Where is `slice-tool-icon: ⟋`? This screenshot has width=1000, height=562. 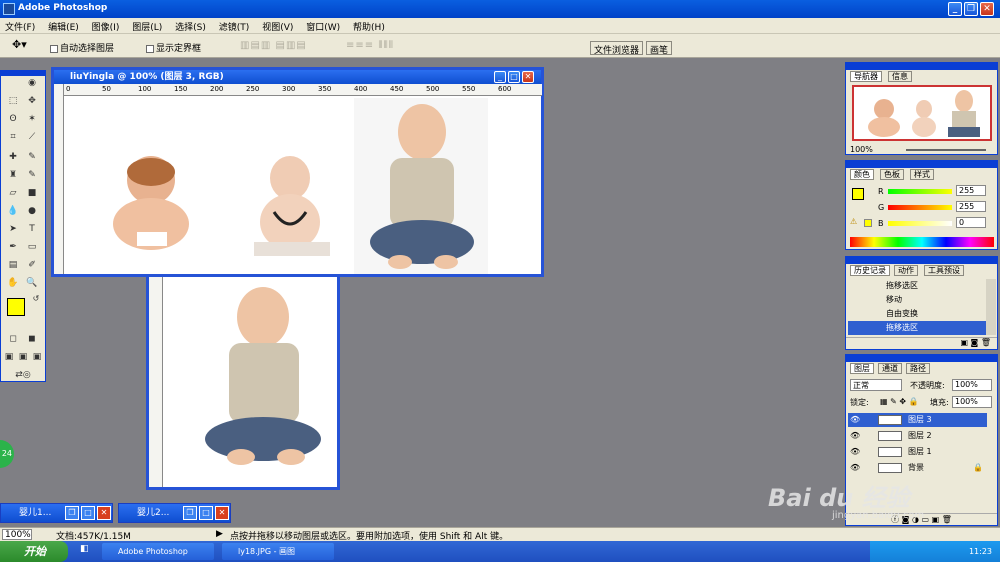 slice-tool-icon: ⟋ is located at coordinates (32, 137).